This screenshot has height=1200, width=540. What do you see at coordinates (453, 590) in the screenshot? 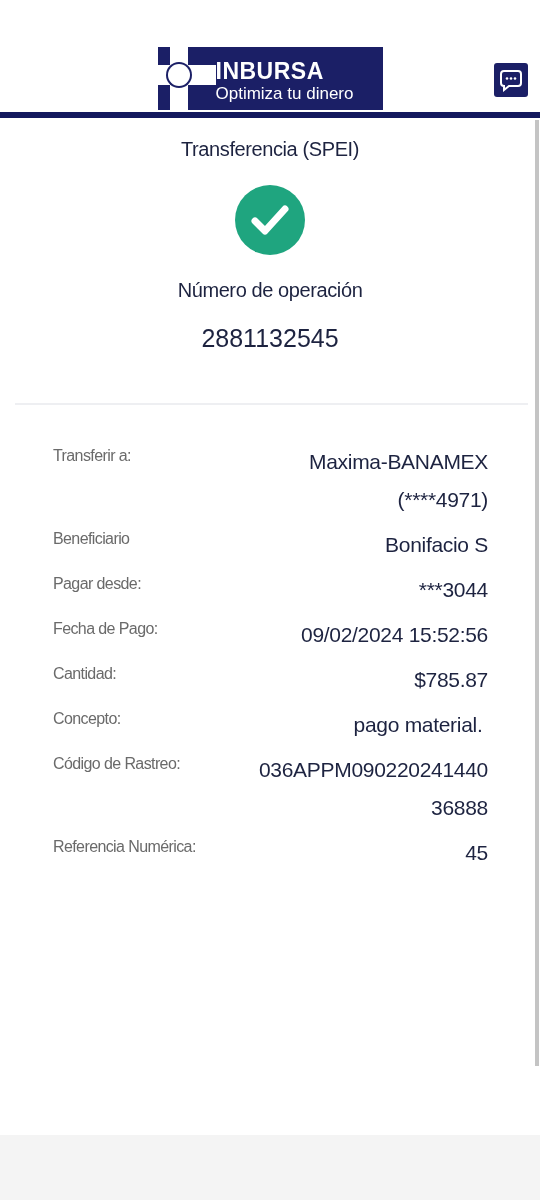
I see `detail-value: ***3044` at bounding box center [453, 590].